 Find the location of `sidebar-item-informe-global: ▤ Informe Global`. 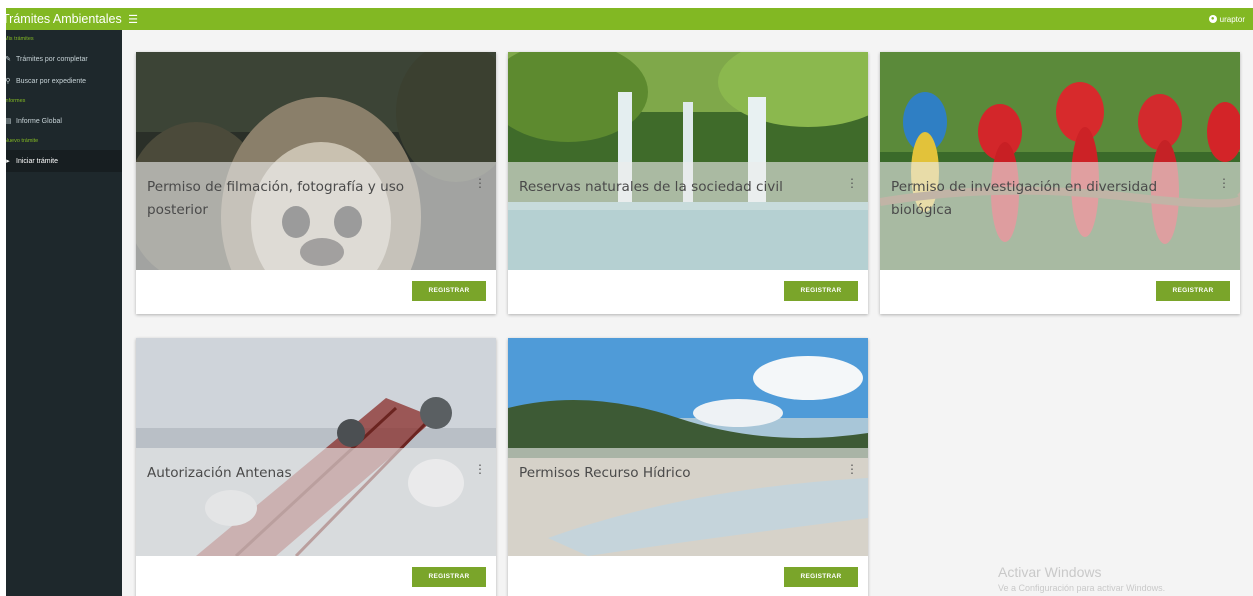

sidebar-item-informe-global: ▤ Informe Global is located at coordinates (64, 121).